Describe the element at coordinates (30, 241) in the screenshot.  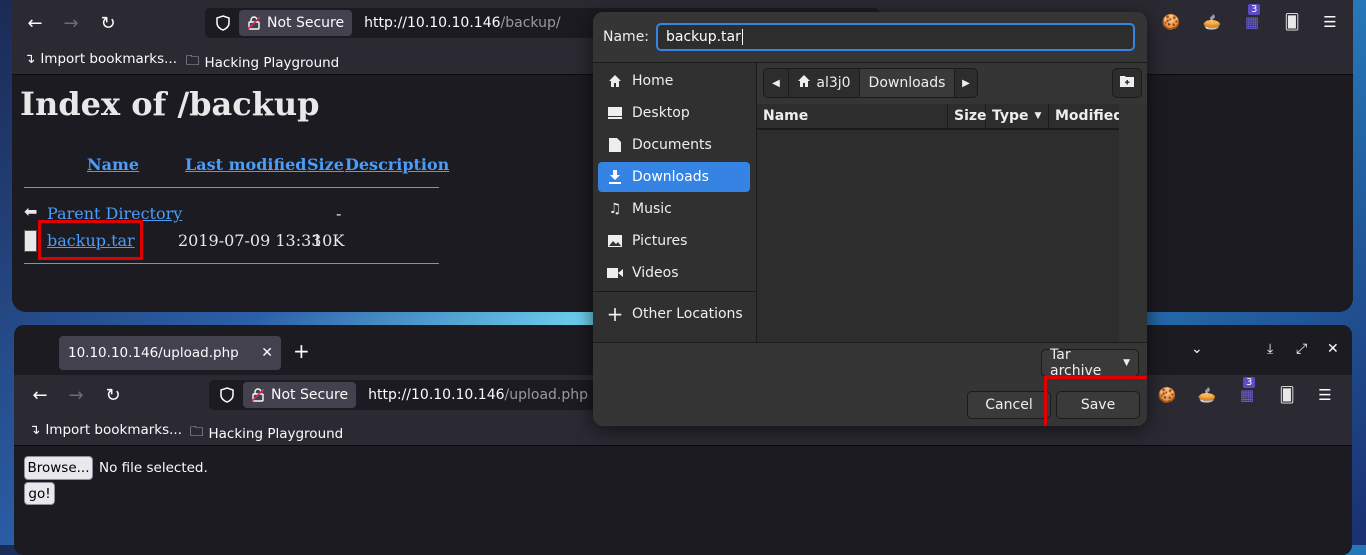
I see `file-icon` at that location.